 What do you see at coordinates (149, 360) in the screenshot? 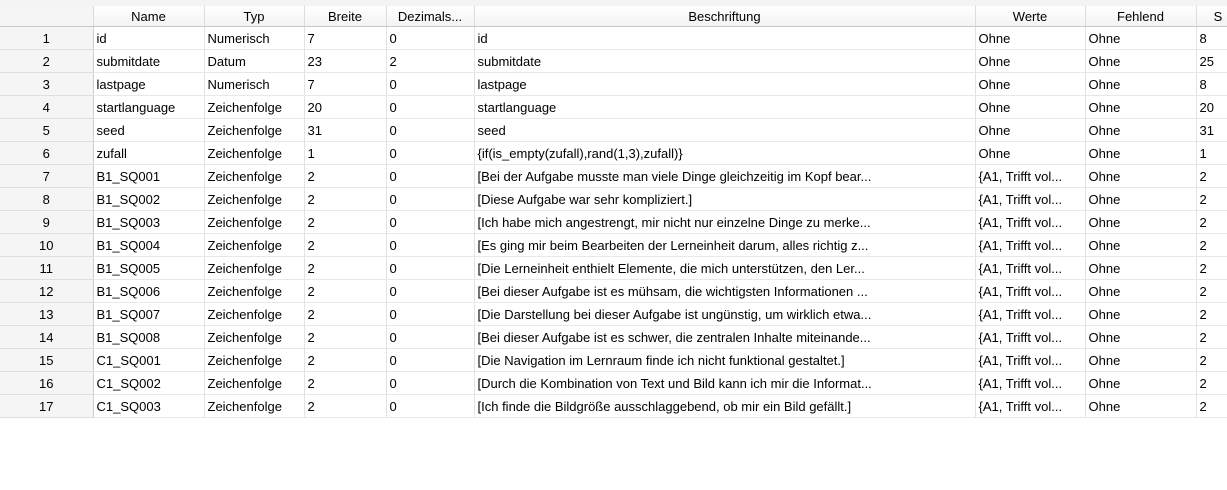
I see `name-cell: C1_SQ001` at bounding box center [149, 360].